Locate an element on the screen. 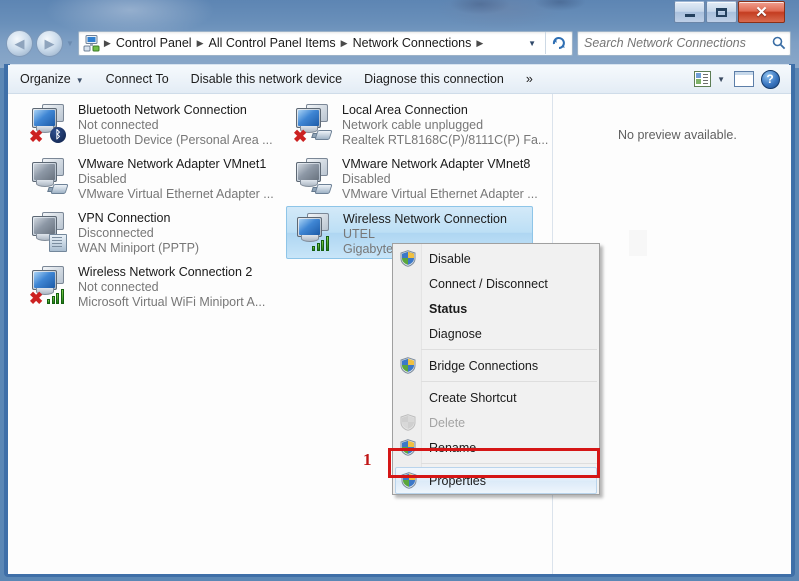 This screenshot has width=799, height=581. toolbar-overflow-button: » is located at coordinates (529, 79).